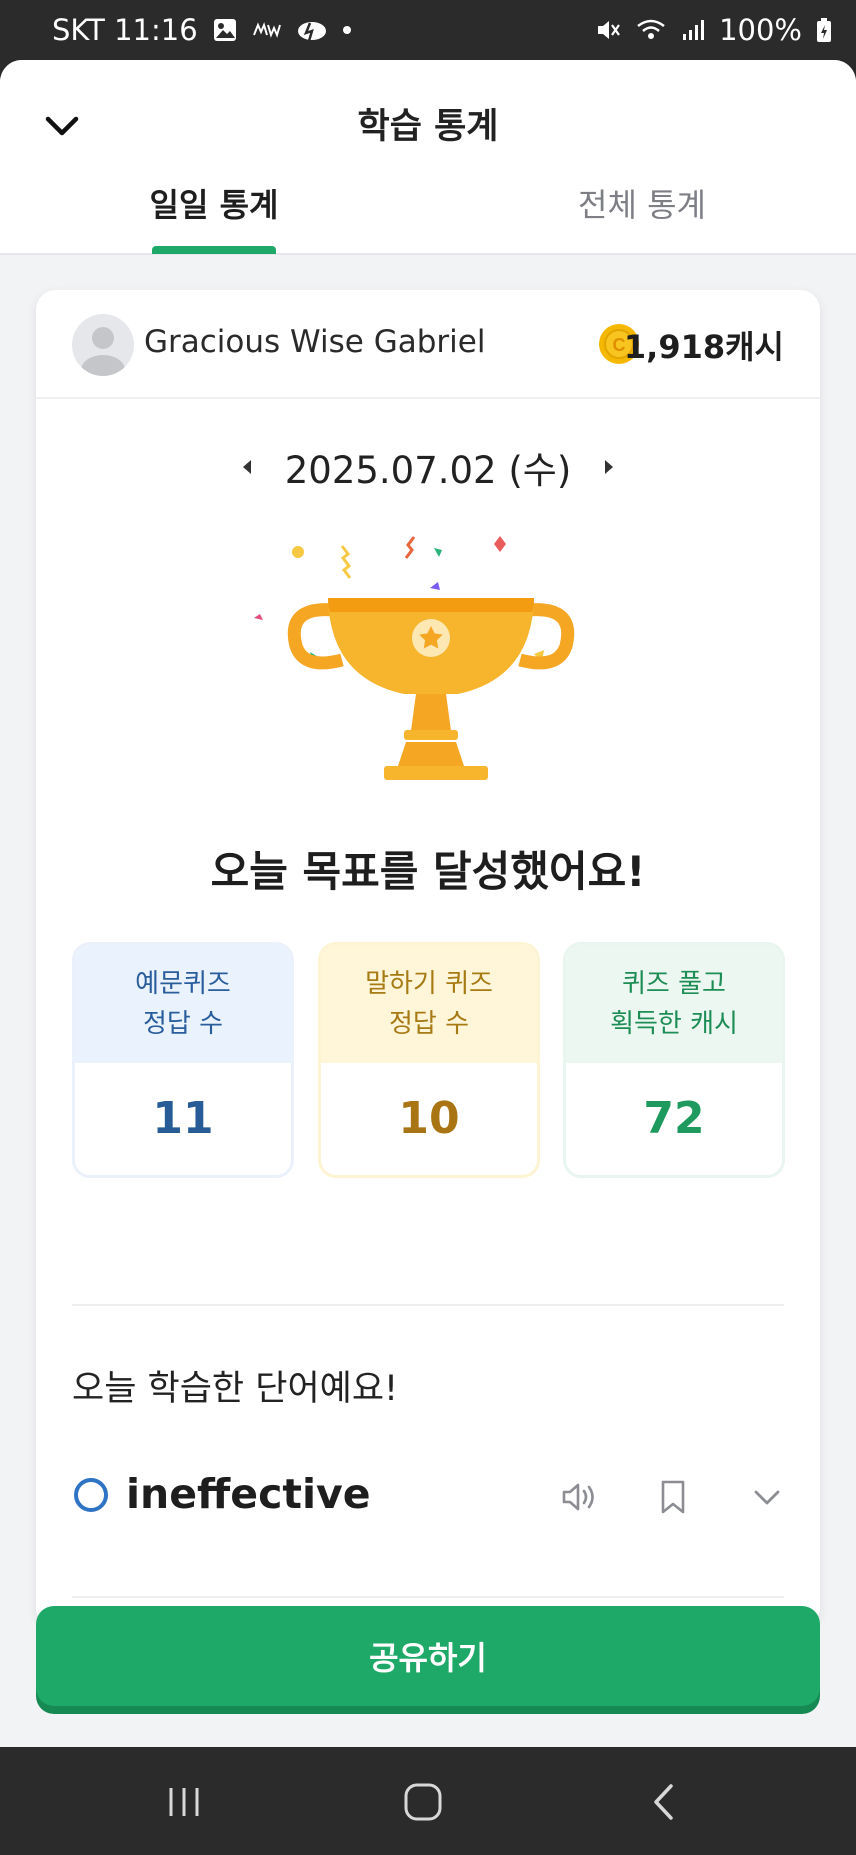 The height and width of the screenshot is (1855, 856). Describe the element at coordinates (428, 127) in the screenshot. I see `page-title: 학습 통계` at that location.